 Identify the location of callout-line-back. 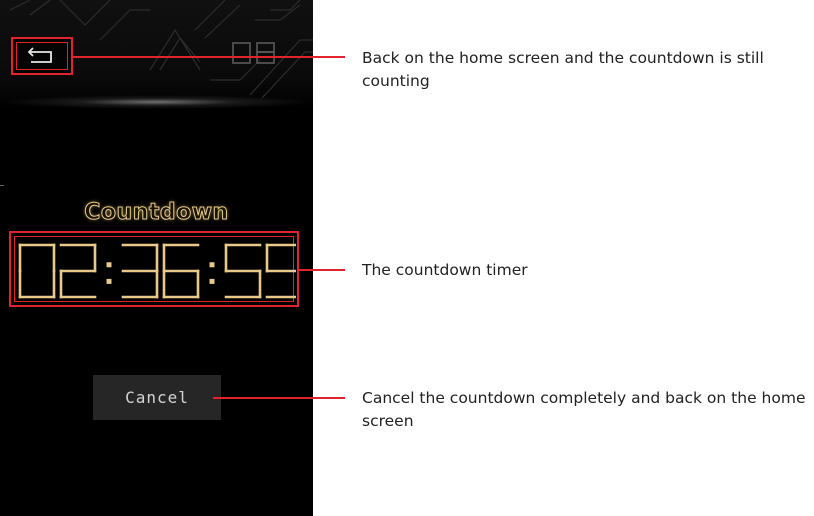
(209, 57).